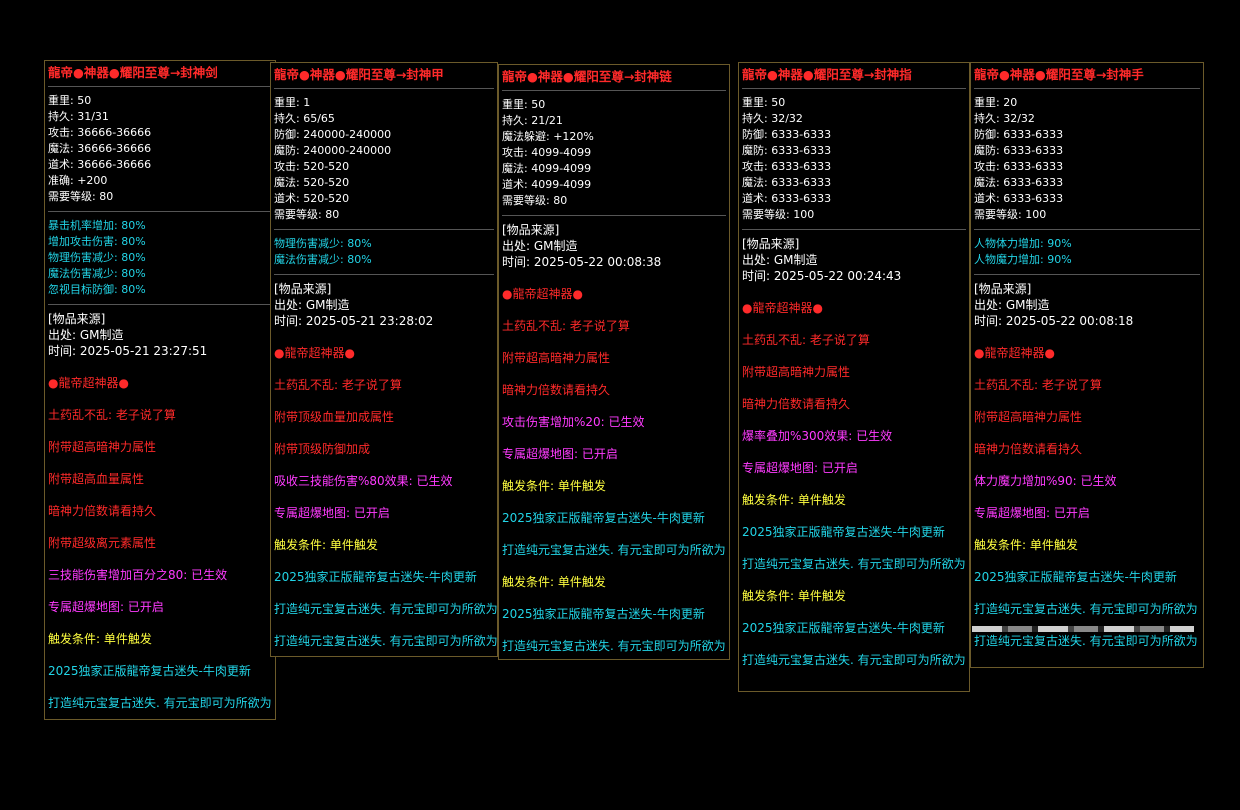 Image resolution: width=1240 pixels, height=810 pixels. I want to click on stat-line: 攻击: 36666-36666, so click(100, 132).